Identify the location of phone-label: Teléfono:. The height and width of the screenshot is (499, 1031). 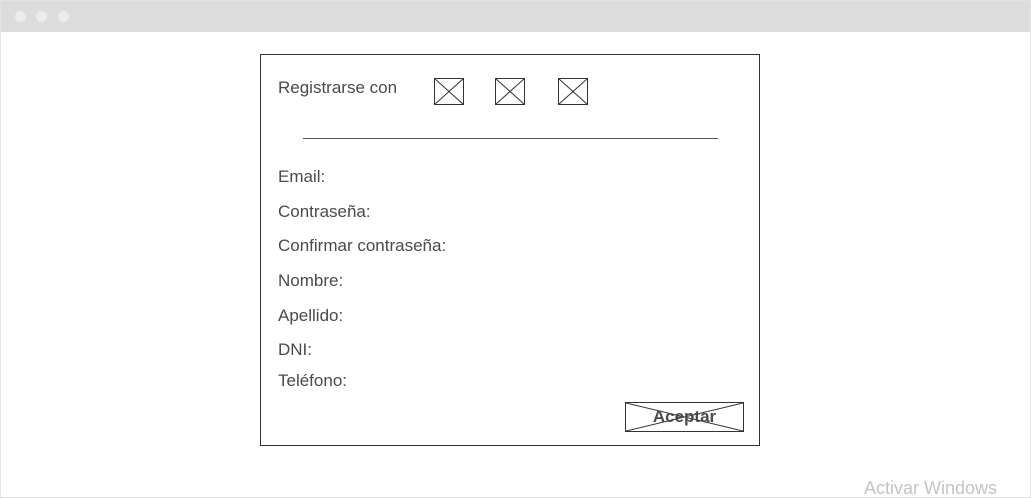
(312, 380).